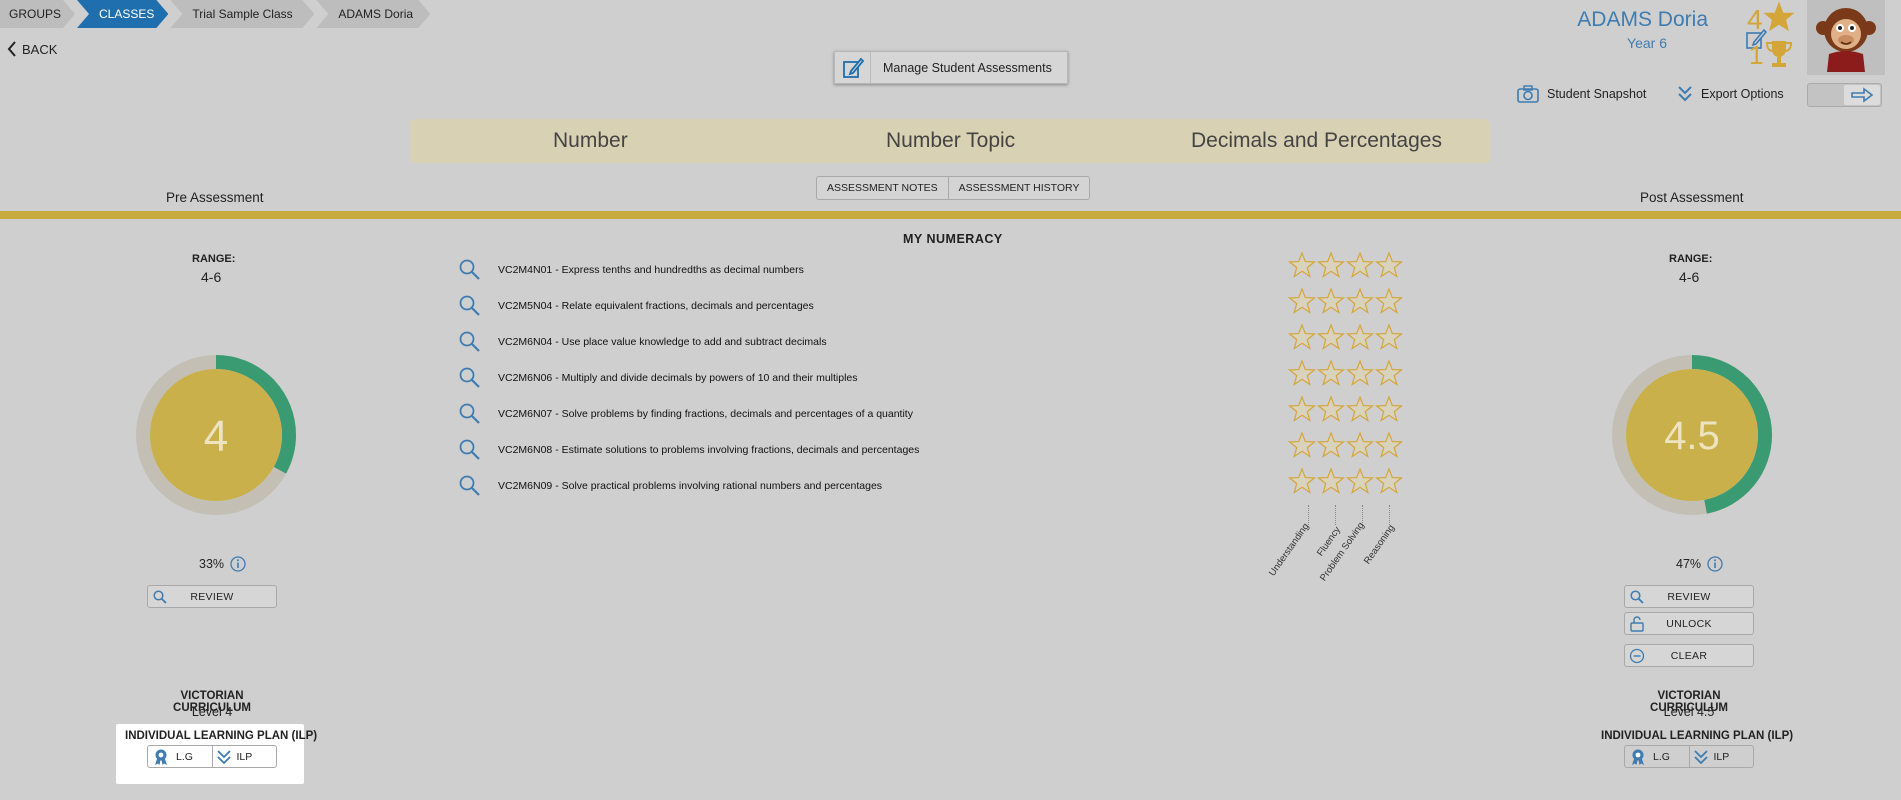  Describe the element at coordinates (214, 259) in the screenshot. I see `pre-range-label: RANGE:` at that location.